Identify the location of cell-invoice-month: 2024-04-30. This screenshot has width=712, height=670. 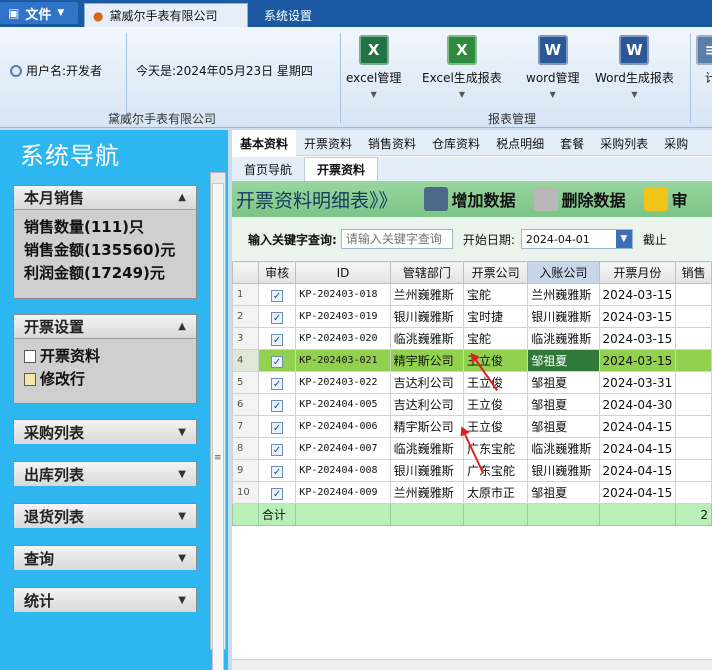
(637, 404).